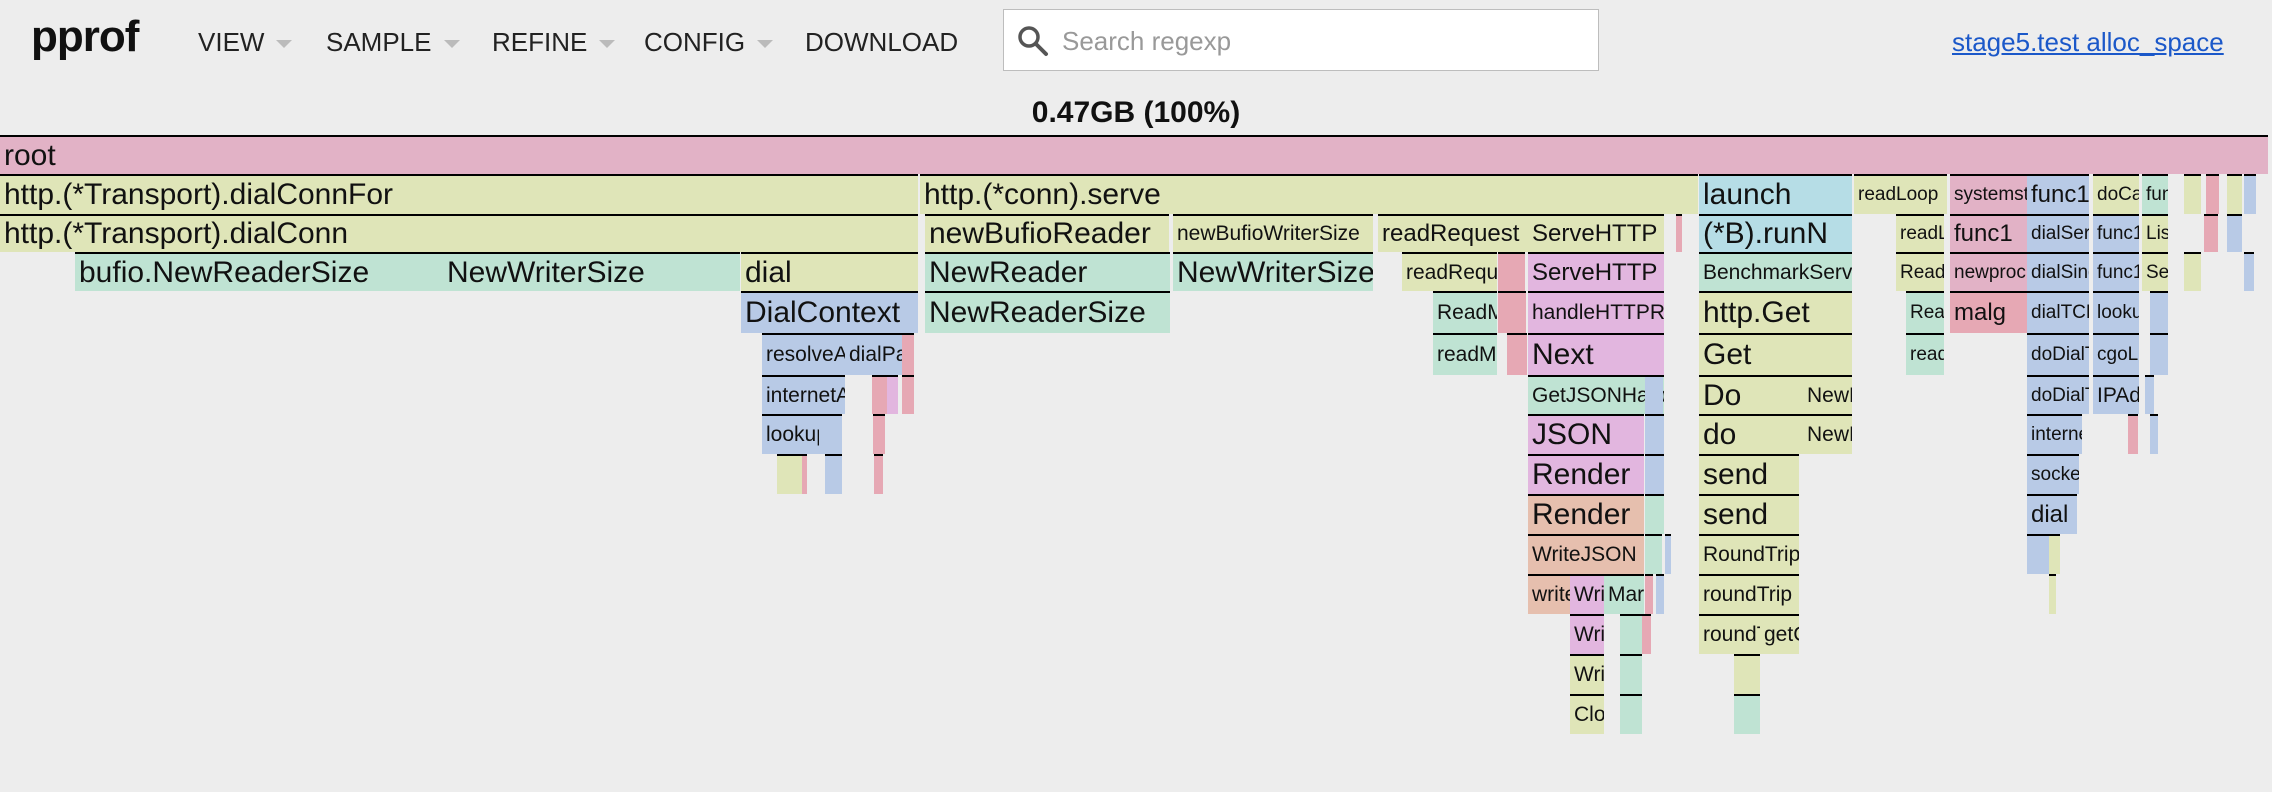 This screenshot has height=792, width=2272. Describe the element at coordinates (1309, 194) in the screenshot. I see `flame-frame: http.(*conn).serve` at that location.